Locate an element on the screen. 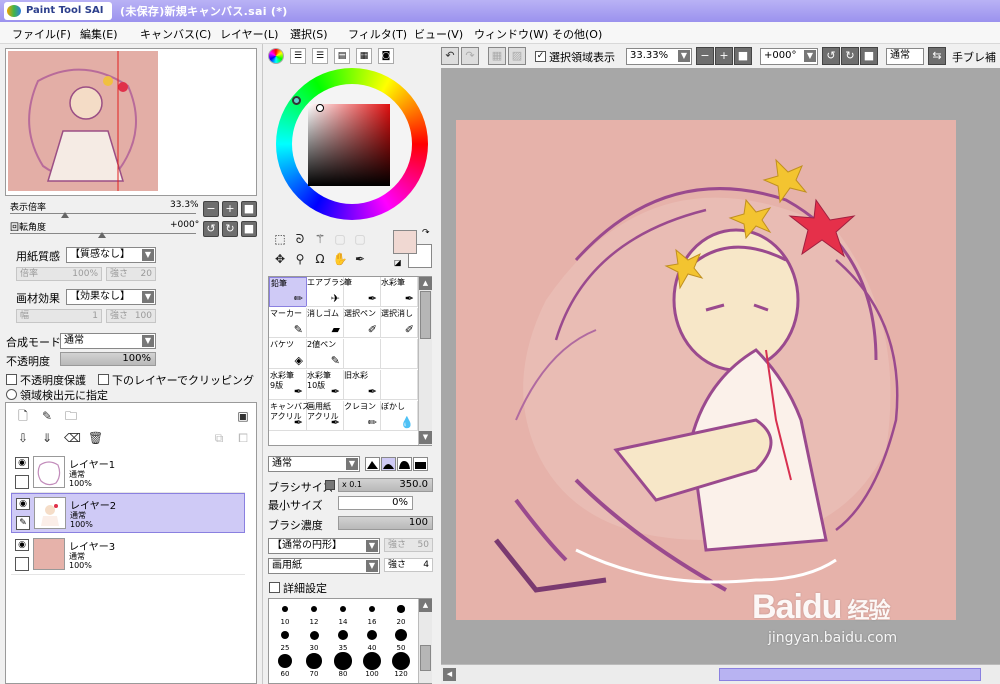  edge-flat-button is located at coordinates (420, 464).